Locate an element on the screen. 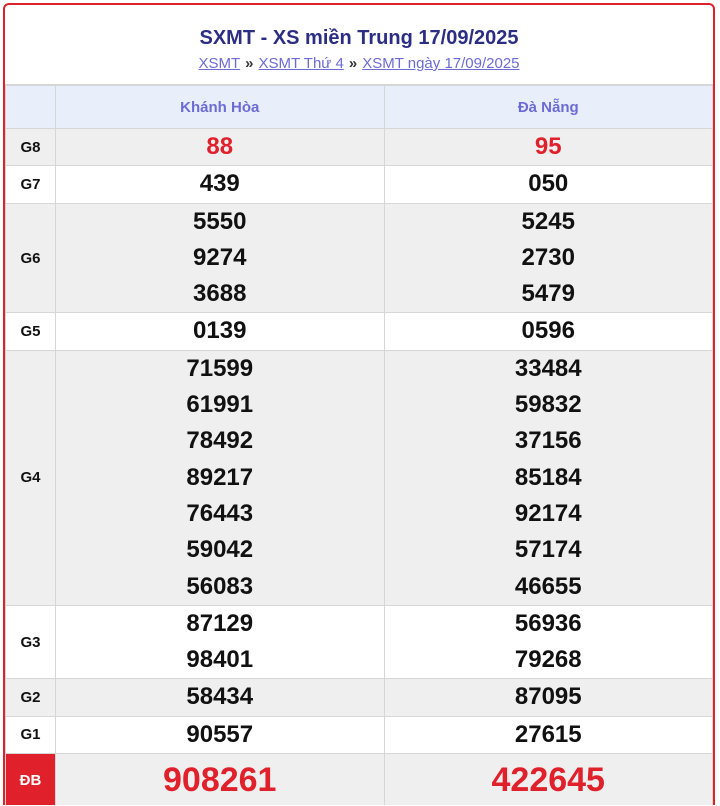 This screenshot has height=806, width=720. prize-row-5: G3 87129 98401 56936 79268 is located at coordinates (359, 642).